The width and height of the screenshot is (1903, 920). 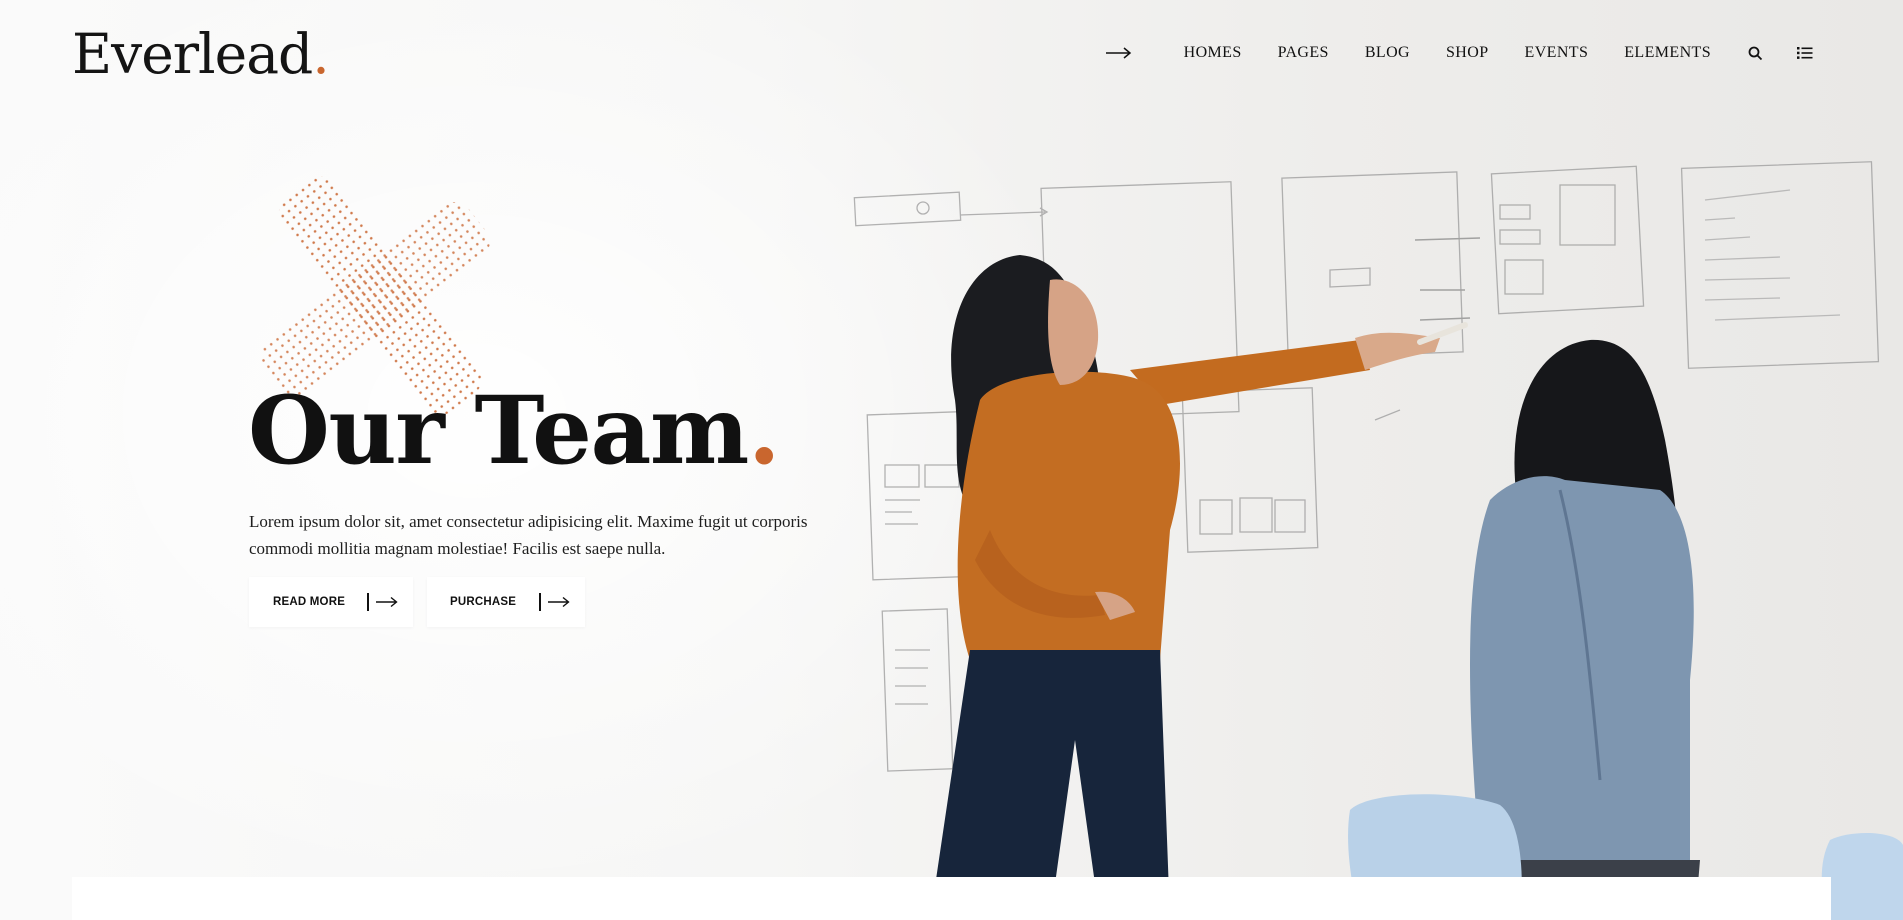 I want to click on hero-title: Our Team., so click(x=514, y=431).